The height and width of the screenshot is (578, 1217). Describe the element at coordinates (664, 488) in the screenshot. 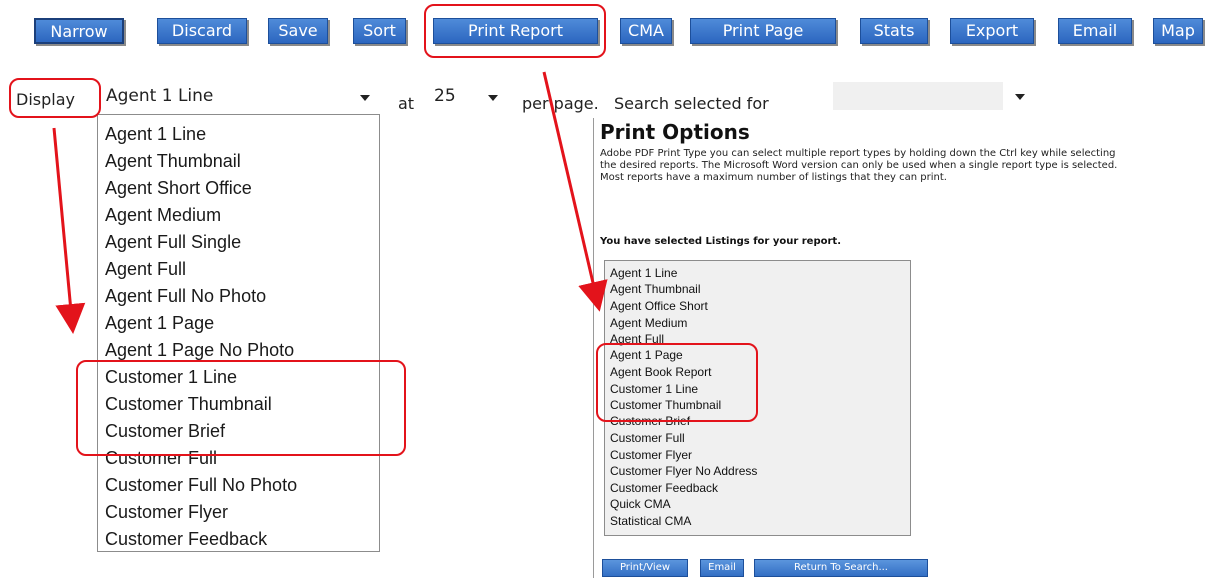

I see `report-type-option: Customer Feedback` at that location.